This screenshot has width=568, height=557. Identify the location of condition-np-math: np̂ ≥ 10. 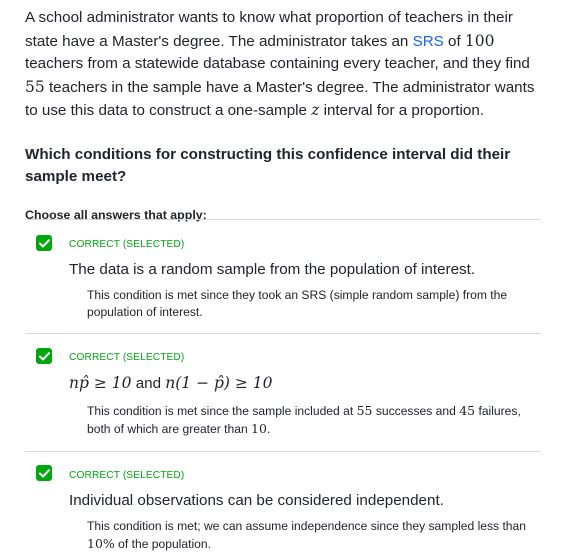
(100, 383).